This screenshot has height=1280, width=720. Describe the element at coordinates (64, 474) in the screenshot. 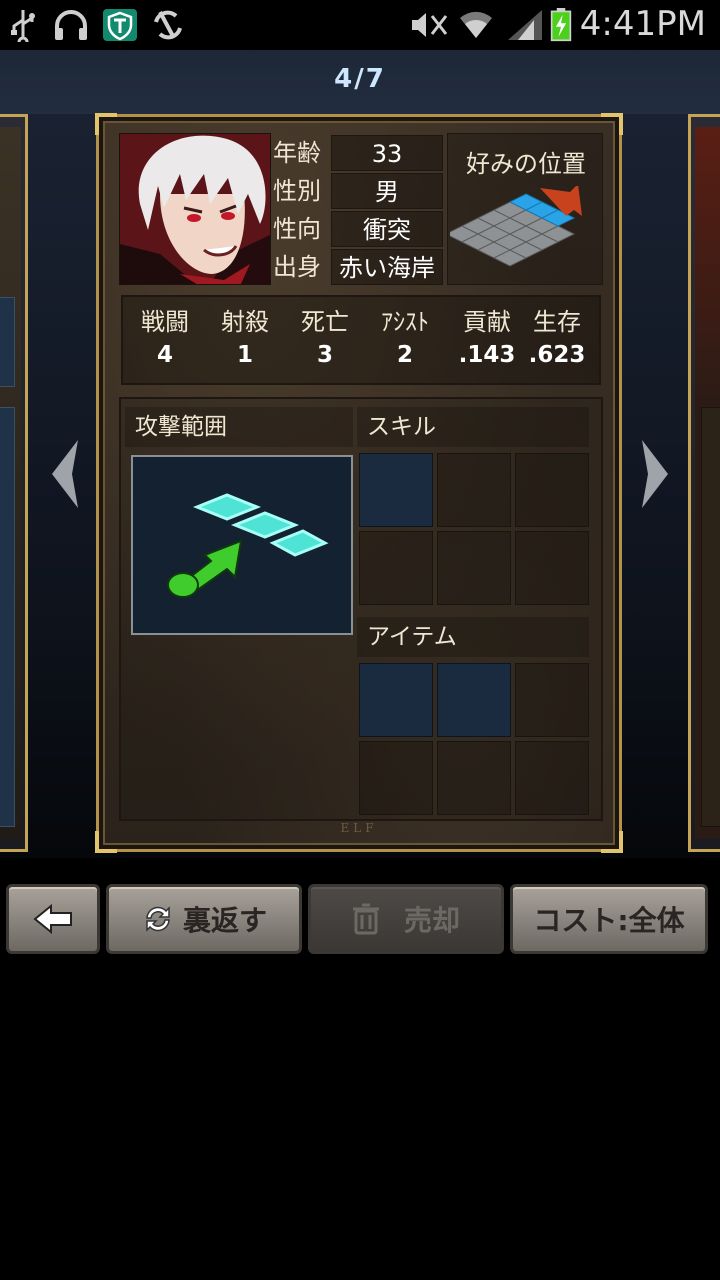

I see `previous-arrow-icon` at that location.